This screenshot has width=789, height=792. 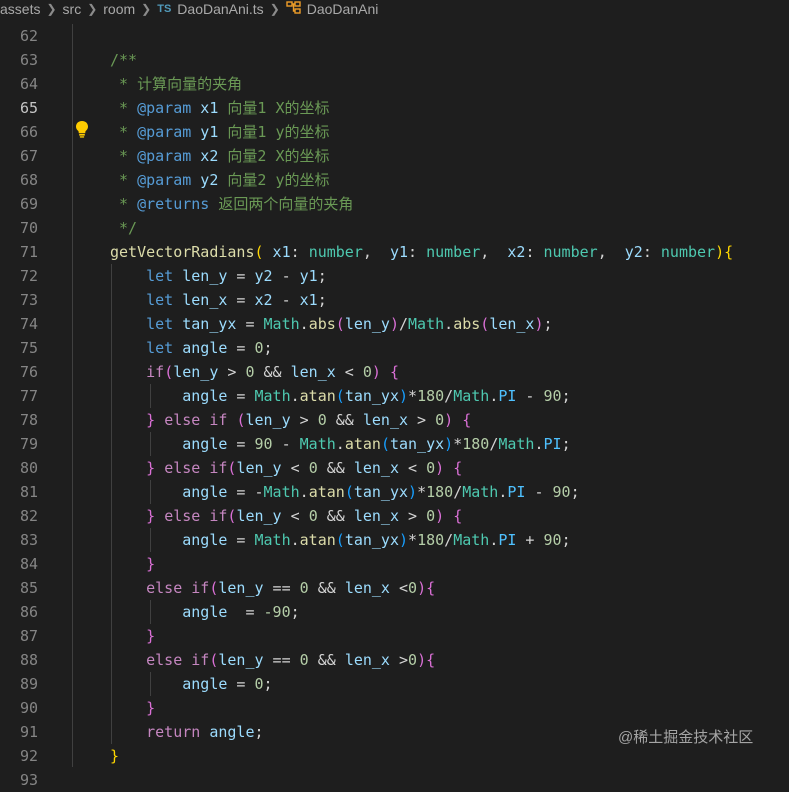 What do you see at coordinates (570, 252) in the screenshot?
I see `code-token: number` at bounding box center [570, 252].